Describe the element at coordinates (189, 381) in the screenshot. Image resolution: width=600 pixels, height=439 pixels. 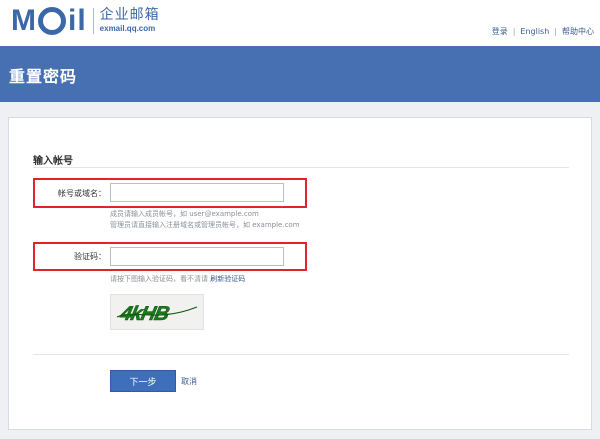
I see `cancel-link: 取消` at that location.